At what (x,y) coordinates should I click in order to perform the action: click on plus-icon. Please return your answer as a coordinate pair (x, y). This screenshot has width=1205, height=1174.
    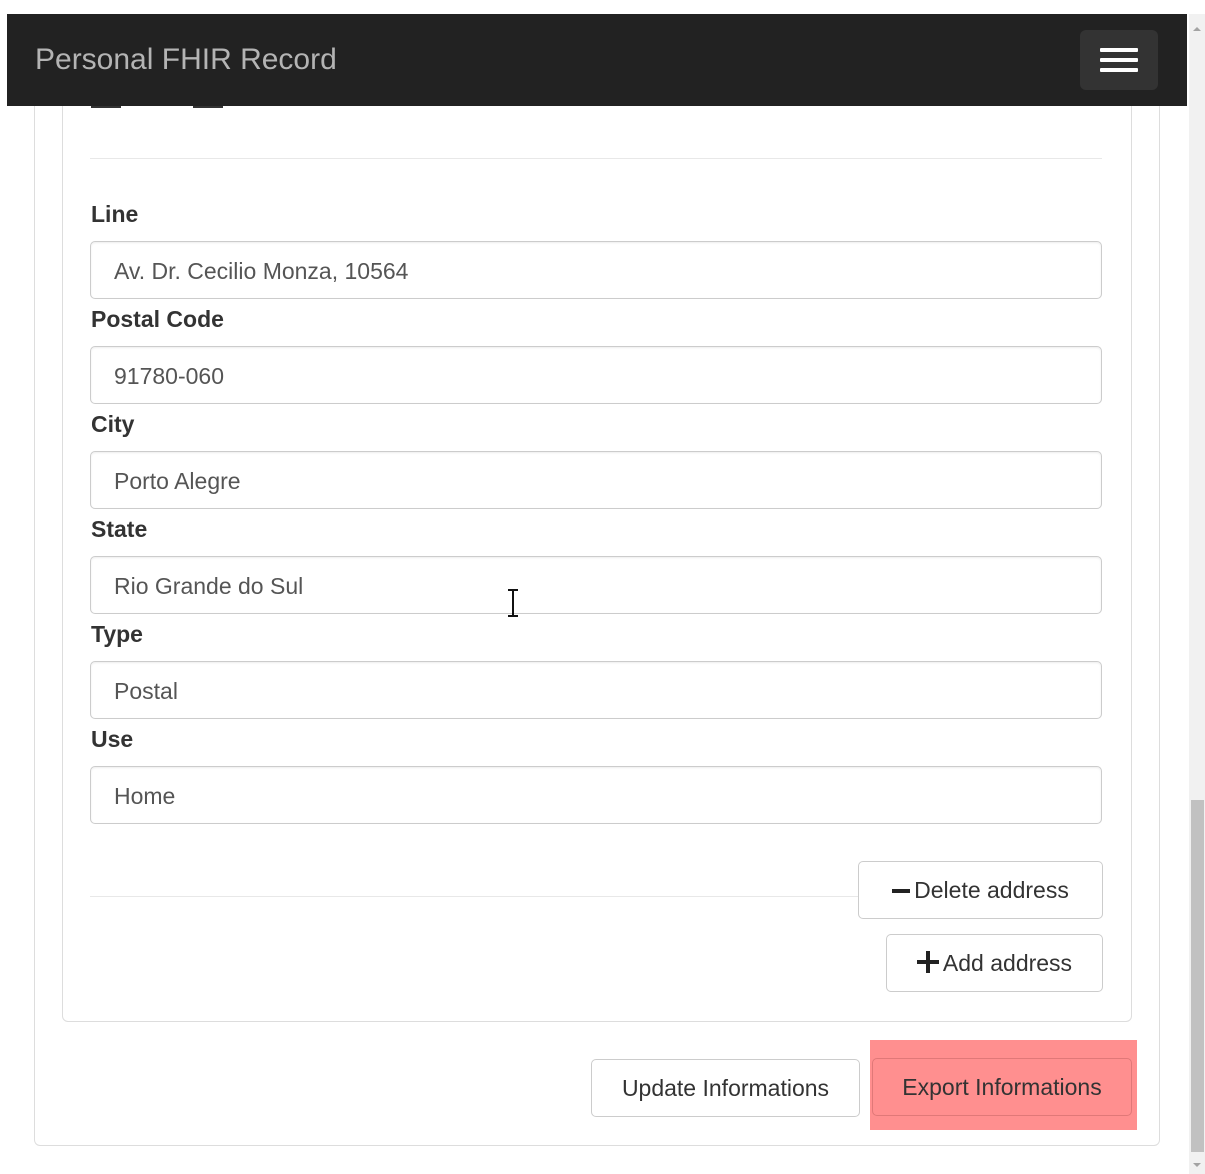
    Looking at the image, I should click on (927, 965).